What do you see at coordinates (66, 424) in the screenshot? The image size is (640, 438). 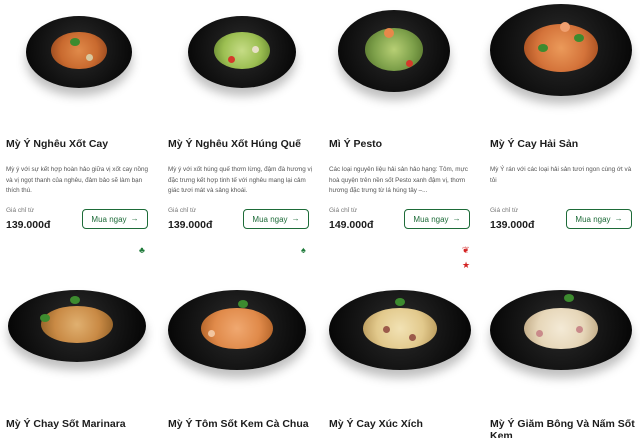 I see `product-title: Mỳ Ý Chay Sốt Marinara` at bounding box center [66, 424].